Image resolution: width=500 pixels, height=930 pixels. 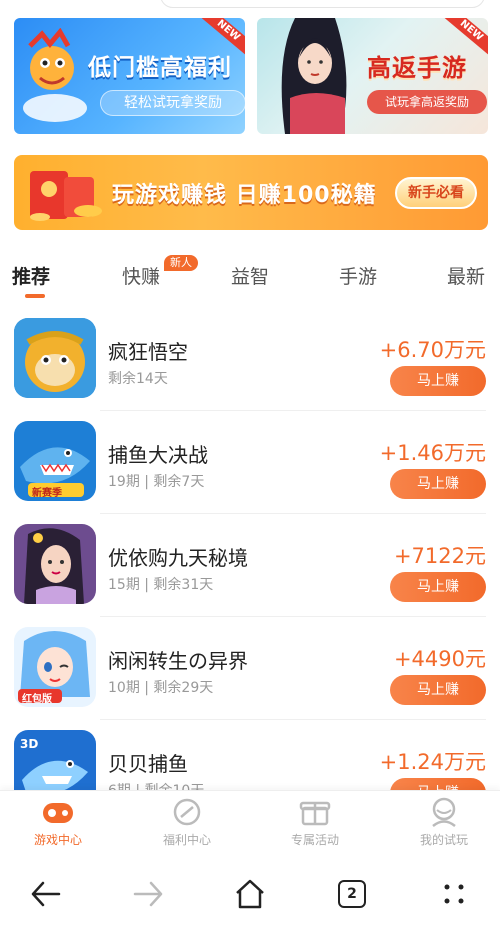 What do you see at coordinates (436, 193) in the screenshot?
I see `beginner-guide-button: 新手必看` at bounding box center [436, 193].